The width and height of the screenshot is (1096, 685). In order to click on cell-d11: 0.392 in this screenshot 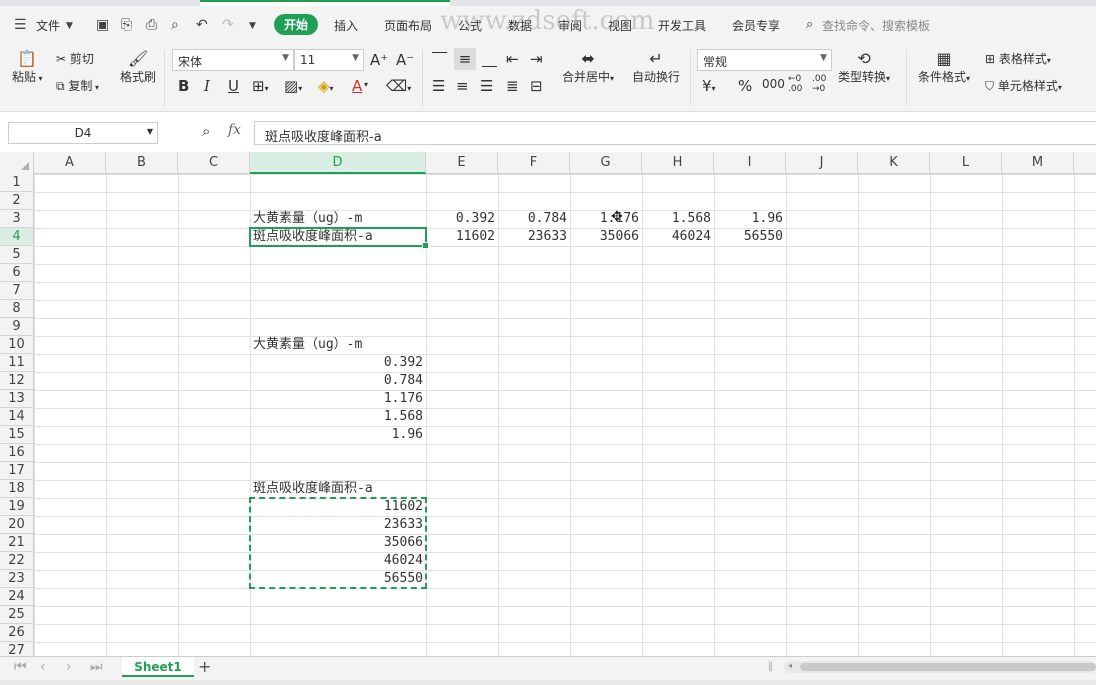, I will do `click(336, 363)`.